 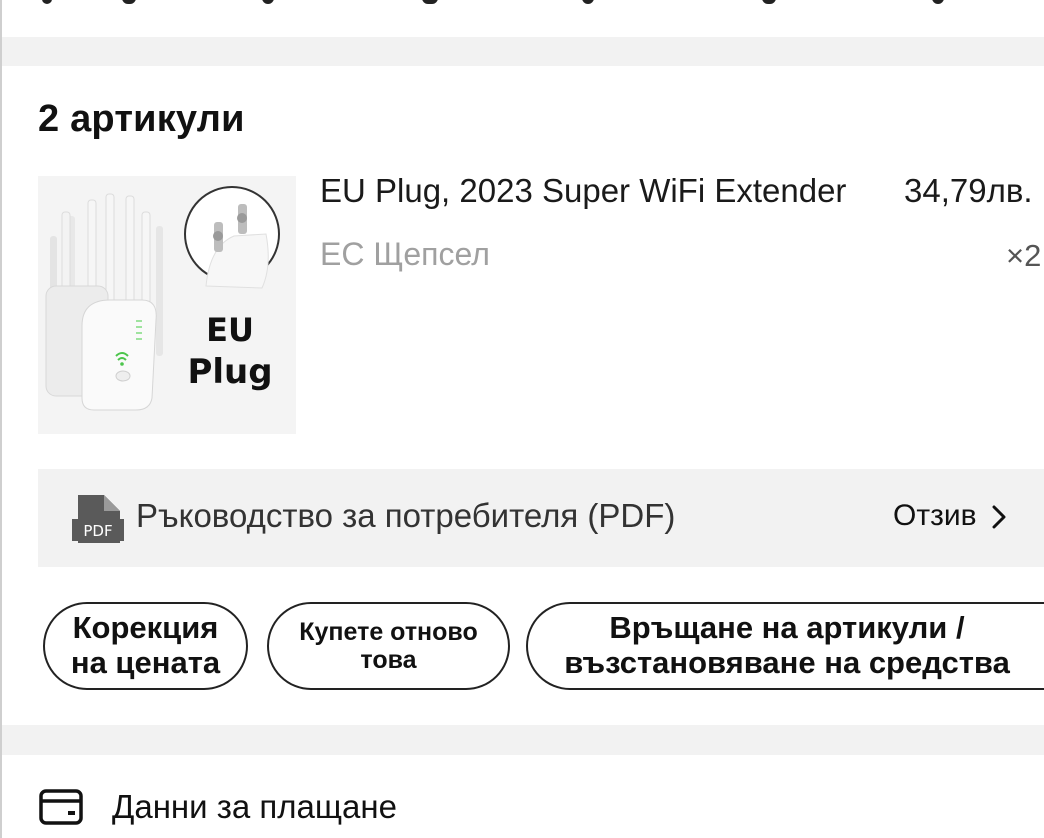 I want to click on product-variant: ЕС Щепсел, so click(x=405, y=254).